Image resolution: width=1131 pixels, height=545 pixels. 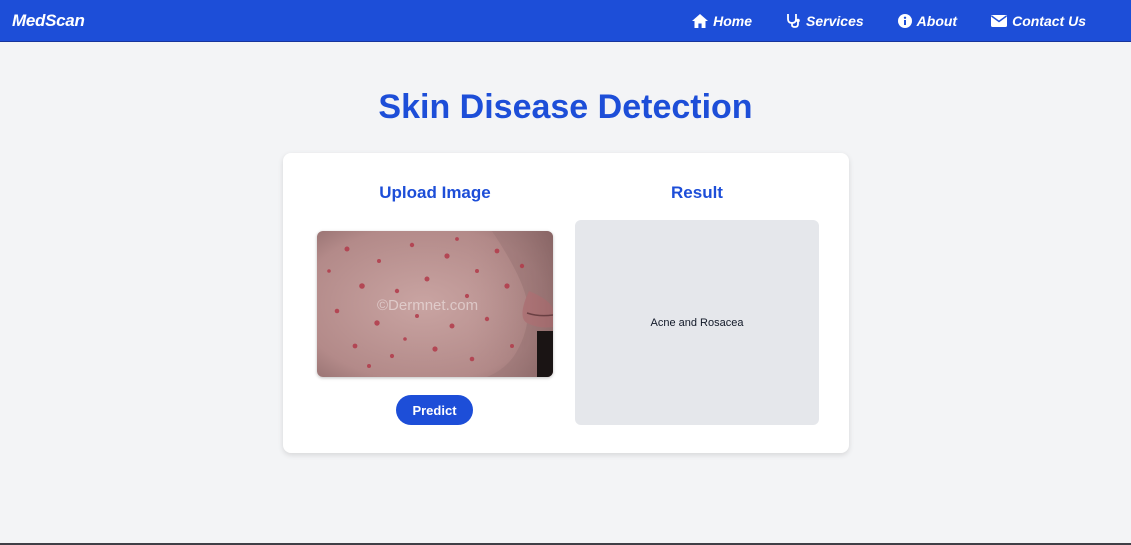 I want to click on result-text: Acne and Rosacea, so click(x=697, y=322).